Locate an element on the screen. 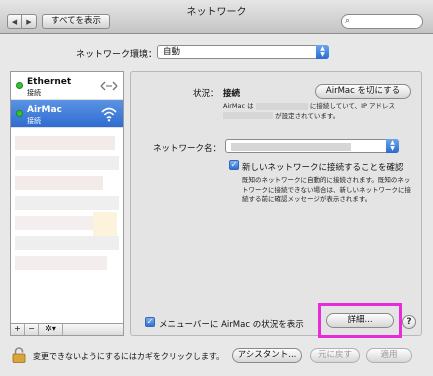 Image resolution: width=433 pixels, height=376 pixels. location-value: 自動 is located at coordinates (172, 52).